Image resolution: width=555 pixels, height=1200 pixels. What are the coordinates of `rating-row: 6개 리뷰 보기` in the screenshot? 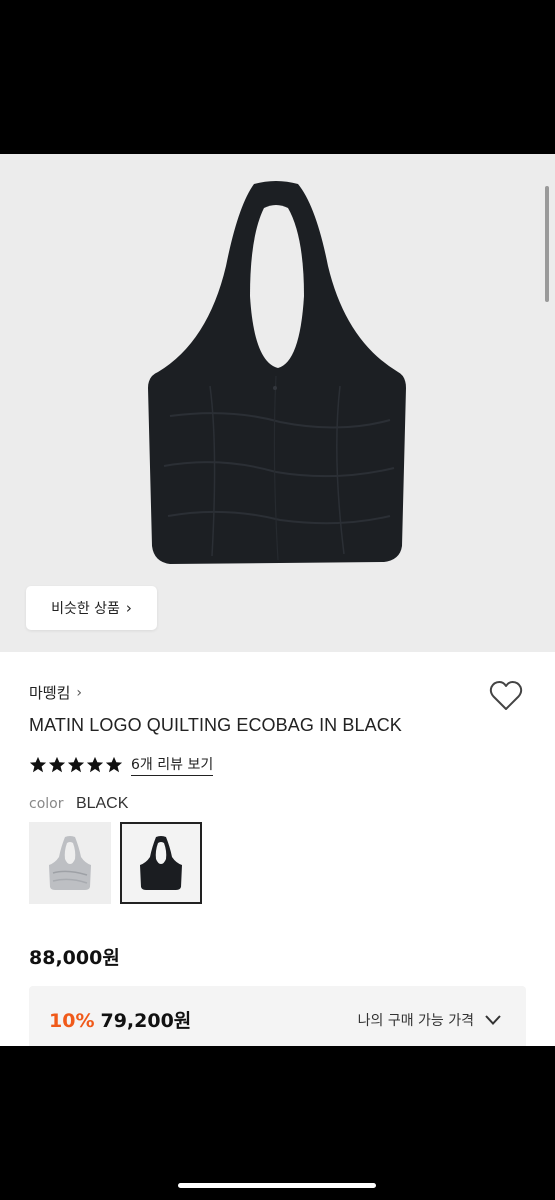 It's located at (121, 765).